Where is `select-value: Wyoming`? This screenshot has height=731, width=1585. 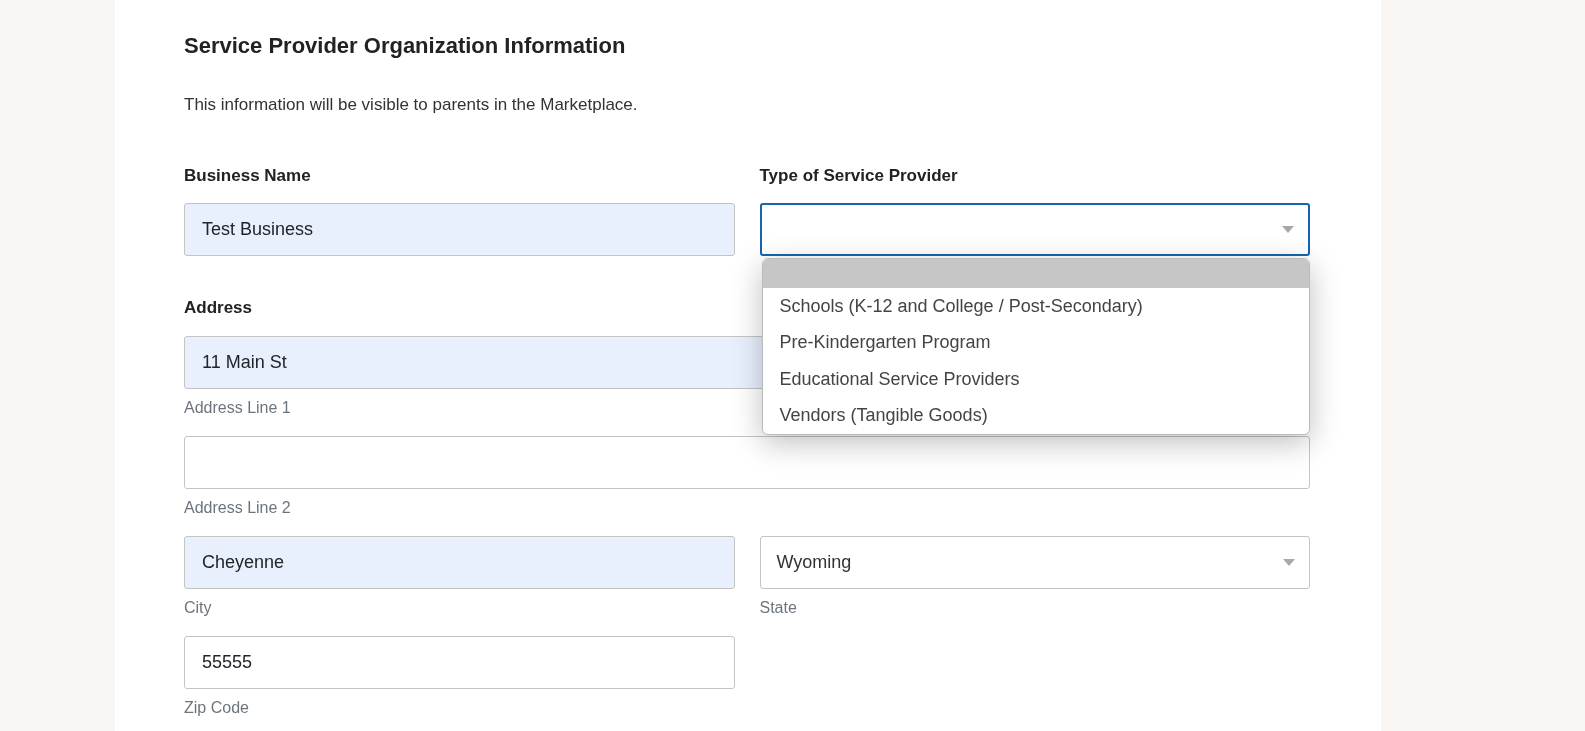
select-value: Wyoming is located at coordinates (814, 562).